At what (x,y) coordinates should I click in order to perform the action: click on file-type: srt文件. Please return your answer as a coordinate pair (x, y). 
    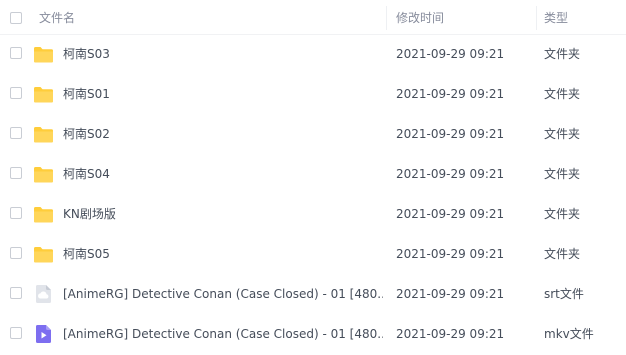
    Looking at the image, I should click on (564, 294).